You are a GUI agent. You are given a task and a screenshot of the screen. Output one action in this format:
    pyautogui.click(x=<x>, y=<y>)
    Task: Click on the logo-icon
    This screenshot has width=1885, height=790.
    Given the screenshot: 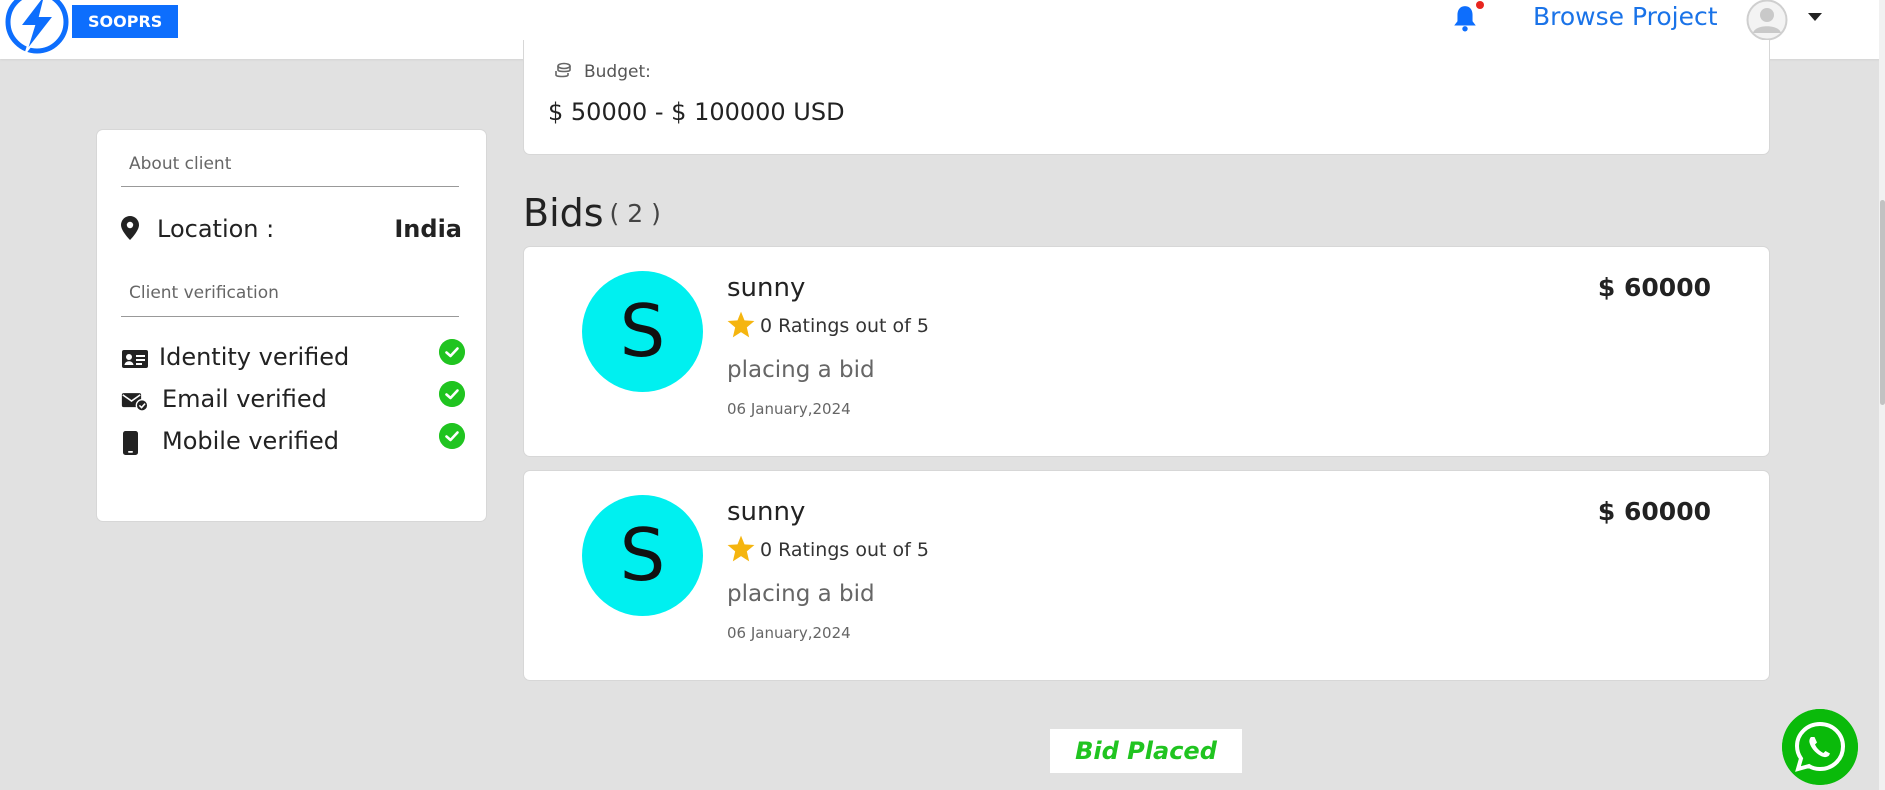 What is the action you would take?
    pyautogui.click(x=37, y=27)
    